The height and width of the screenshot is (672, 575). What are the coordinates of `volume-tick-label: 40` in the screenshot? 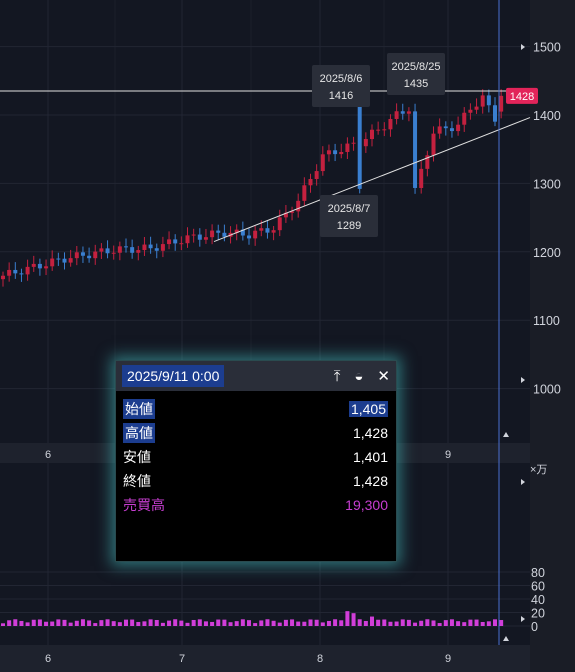 It's located at (538, 600).